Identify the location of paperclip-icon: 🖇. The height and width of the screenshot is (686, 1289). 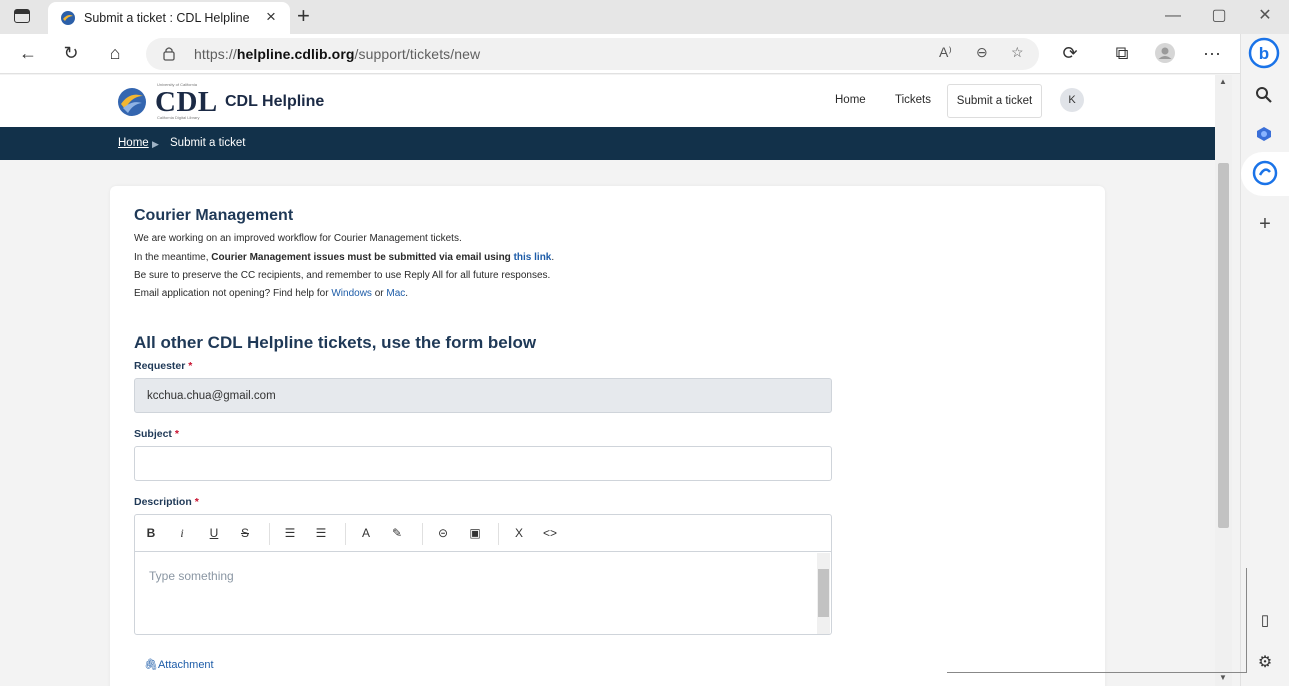
(151, 665).